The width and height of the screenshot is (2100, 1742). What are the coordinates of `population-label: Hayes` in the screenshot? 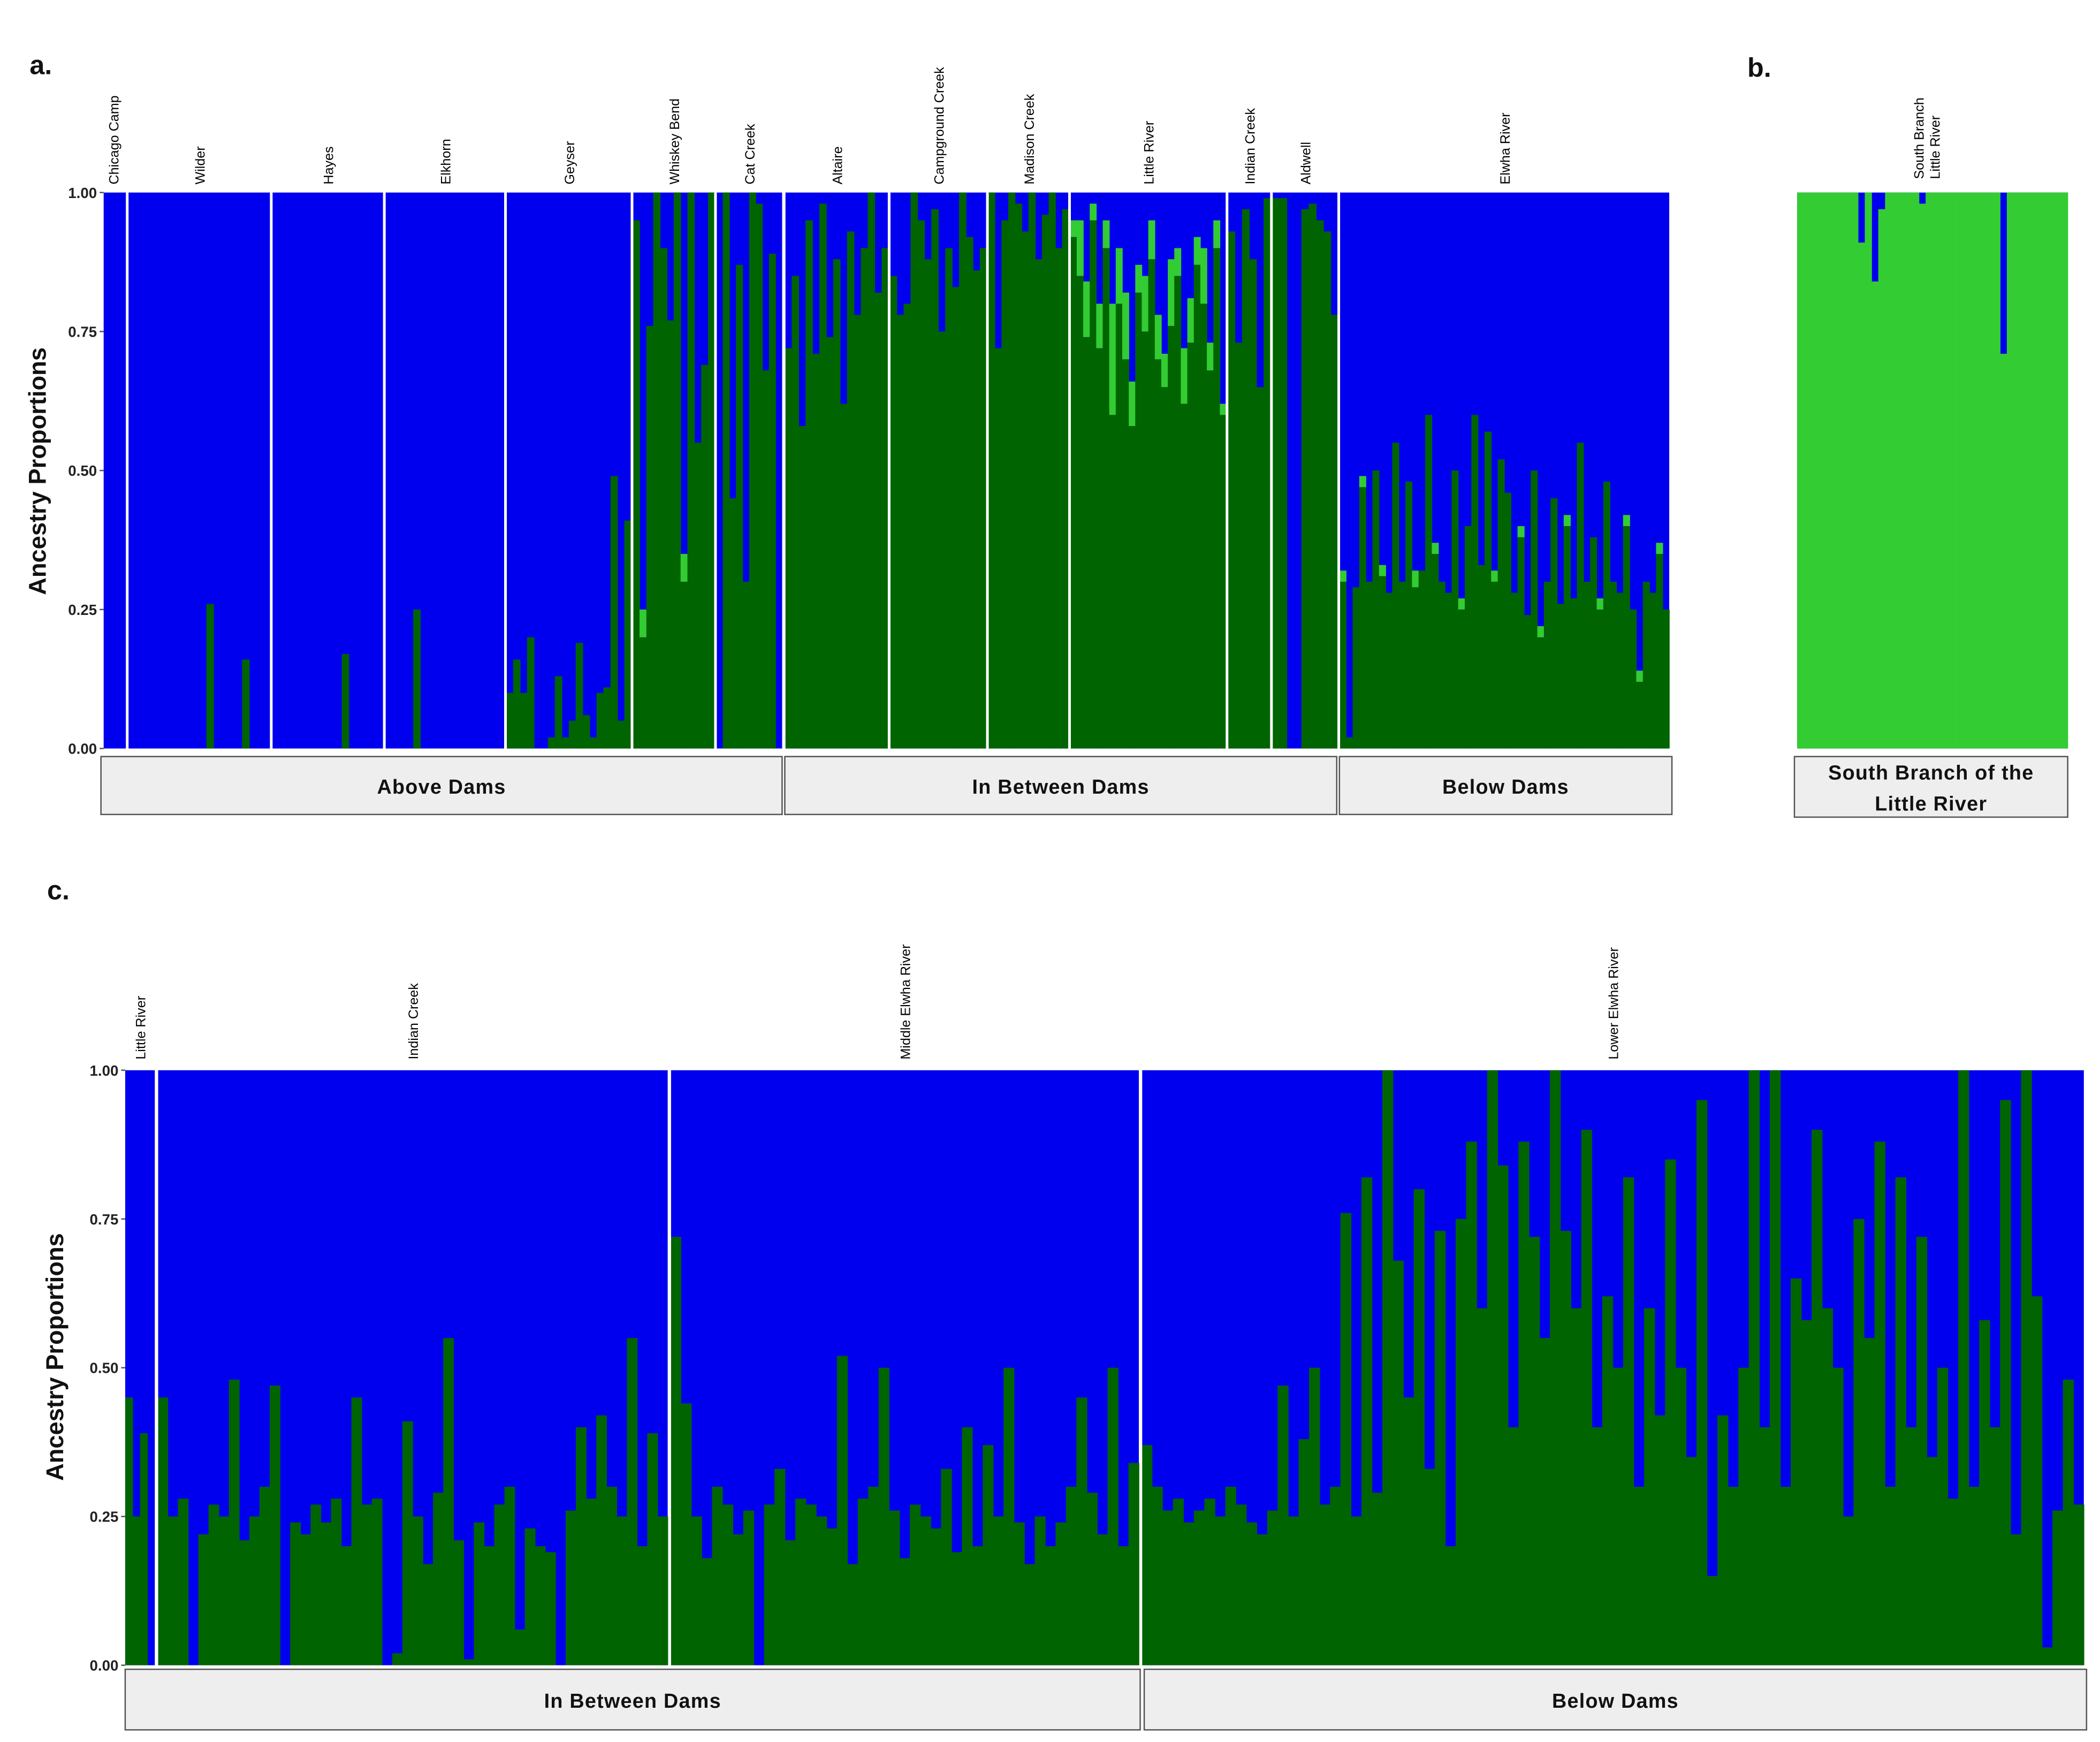 It's located at (329, 165).